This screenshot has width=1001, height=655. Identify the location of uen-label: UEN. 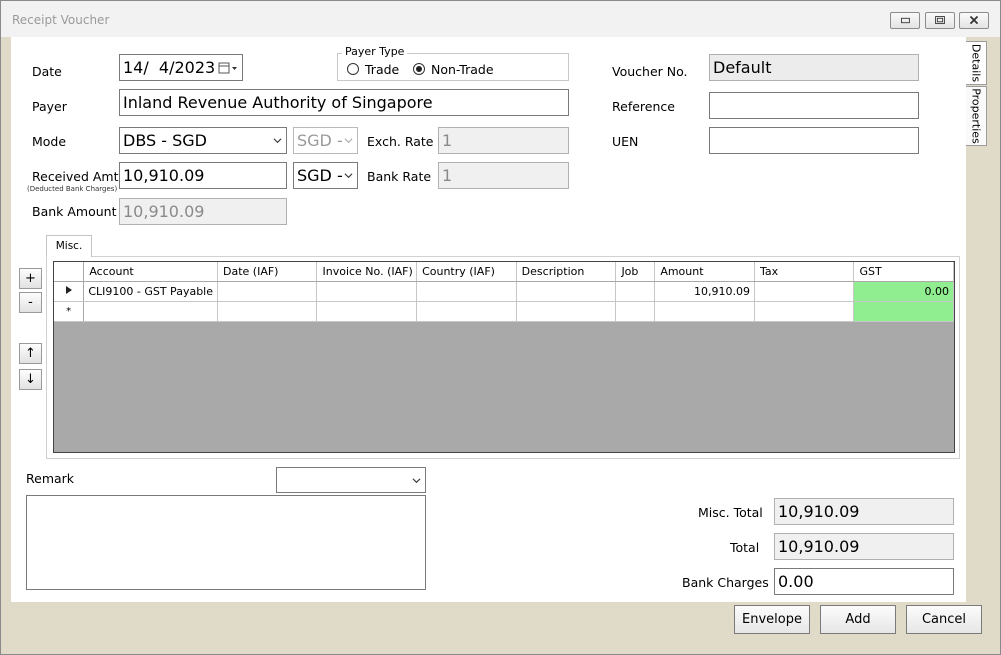
(625, 141).